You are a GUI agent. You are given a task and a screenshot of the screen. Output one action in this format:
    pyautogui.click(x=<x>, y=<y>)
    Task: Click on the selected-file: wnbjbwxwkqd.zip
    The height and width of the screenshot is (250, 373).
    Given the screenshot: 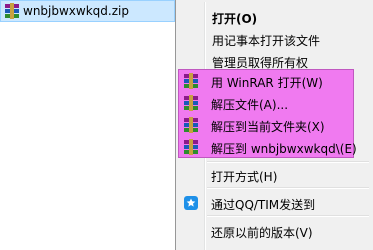 What is the action you would take?
    pyautogui.click(x=87, y=11)
    